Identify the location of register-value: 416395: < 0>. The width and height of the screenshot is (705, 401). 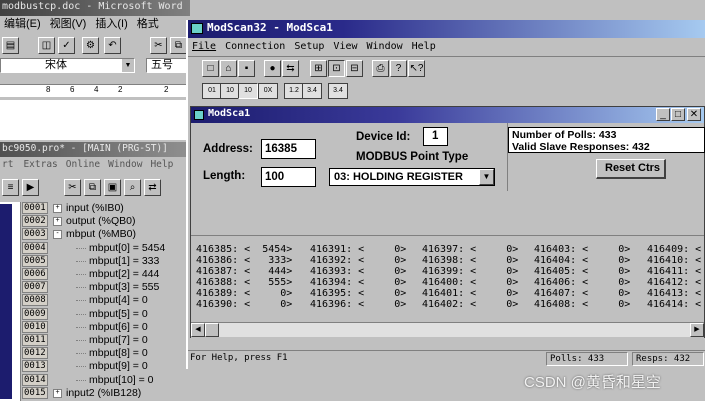
(358, 293).